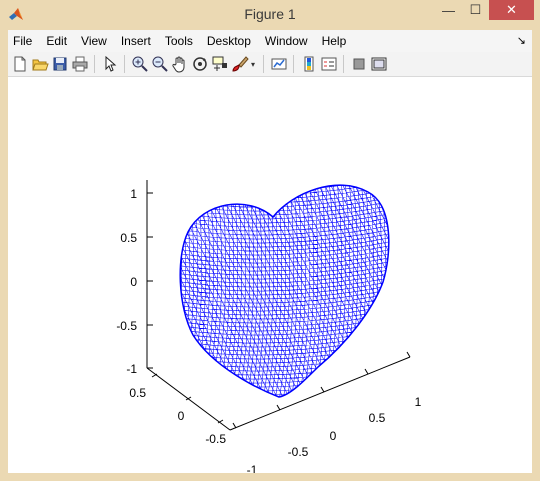  I want to click on colorbar-icon, so click(309, 64).